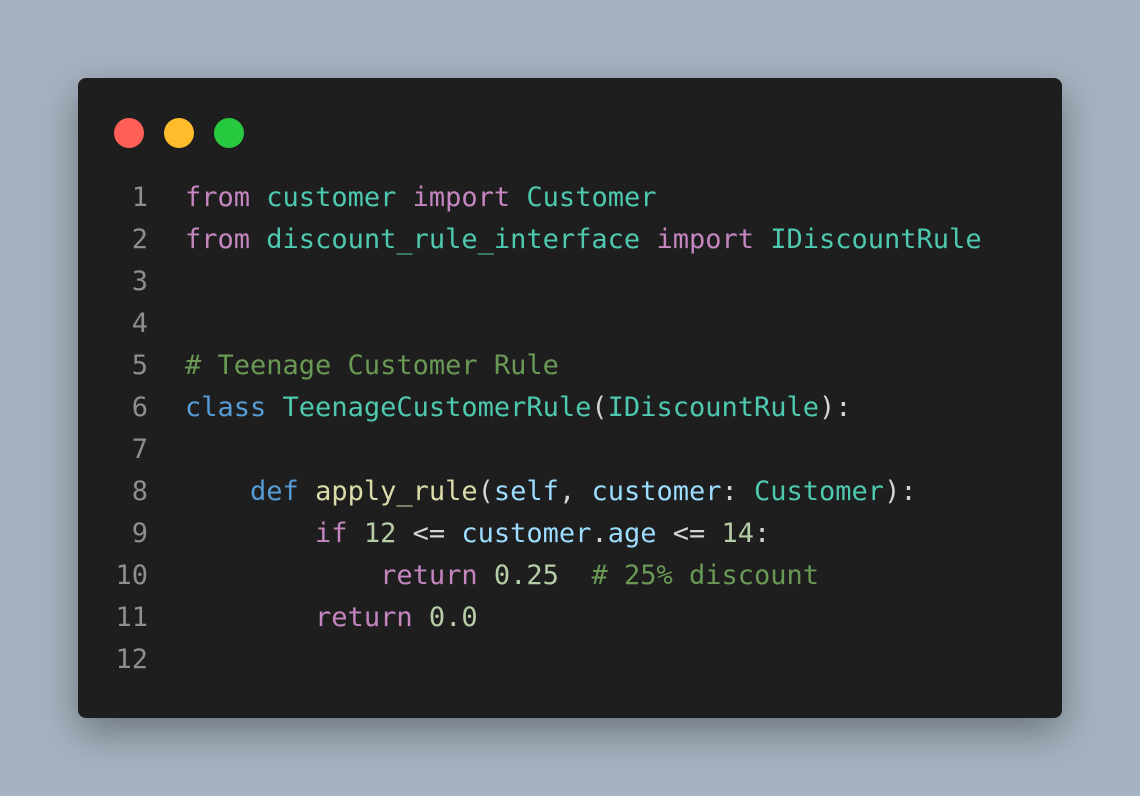 This screenshot has height=796, width=1140. I want to click on close-button, so click(129, 133).